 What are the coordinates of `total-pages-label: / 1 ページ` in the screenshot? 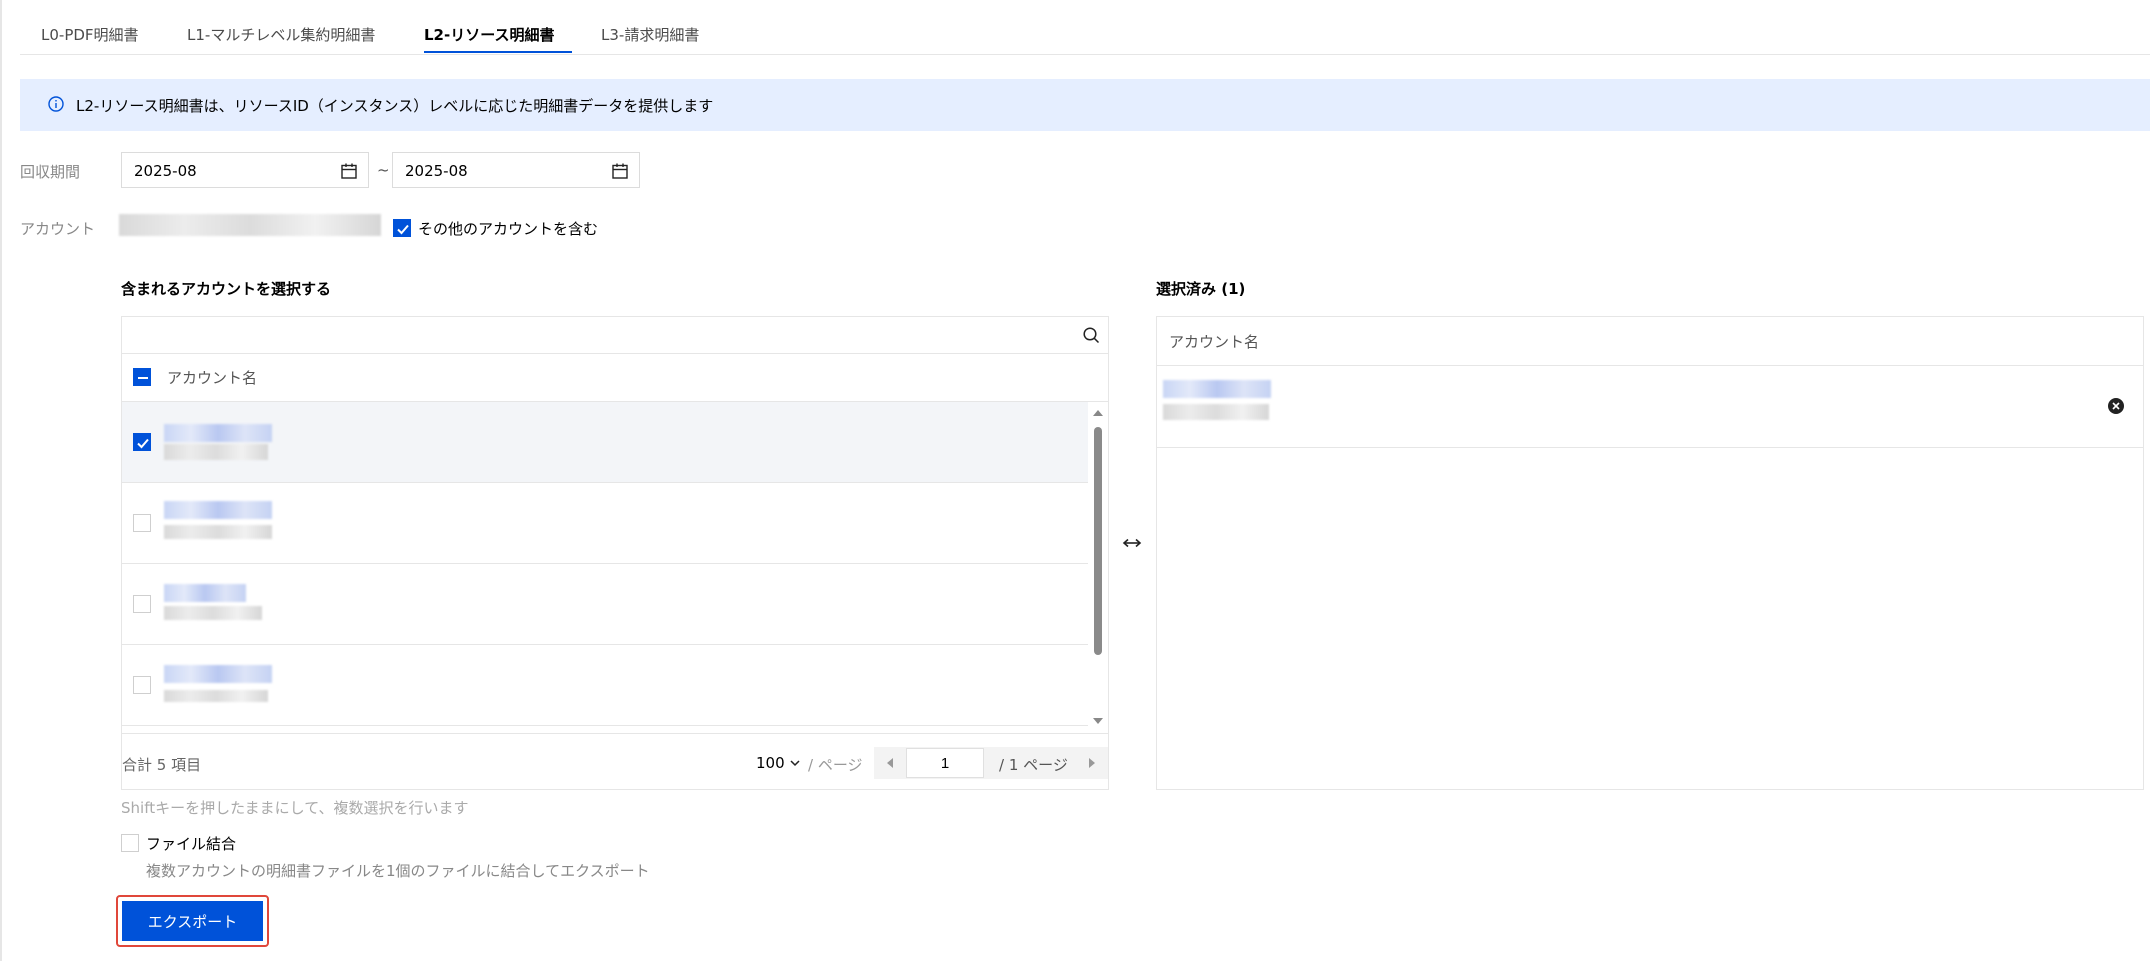 It's located at (1033, 765).